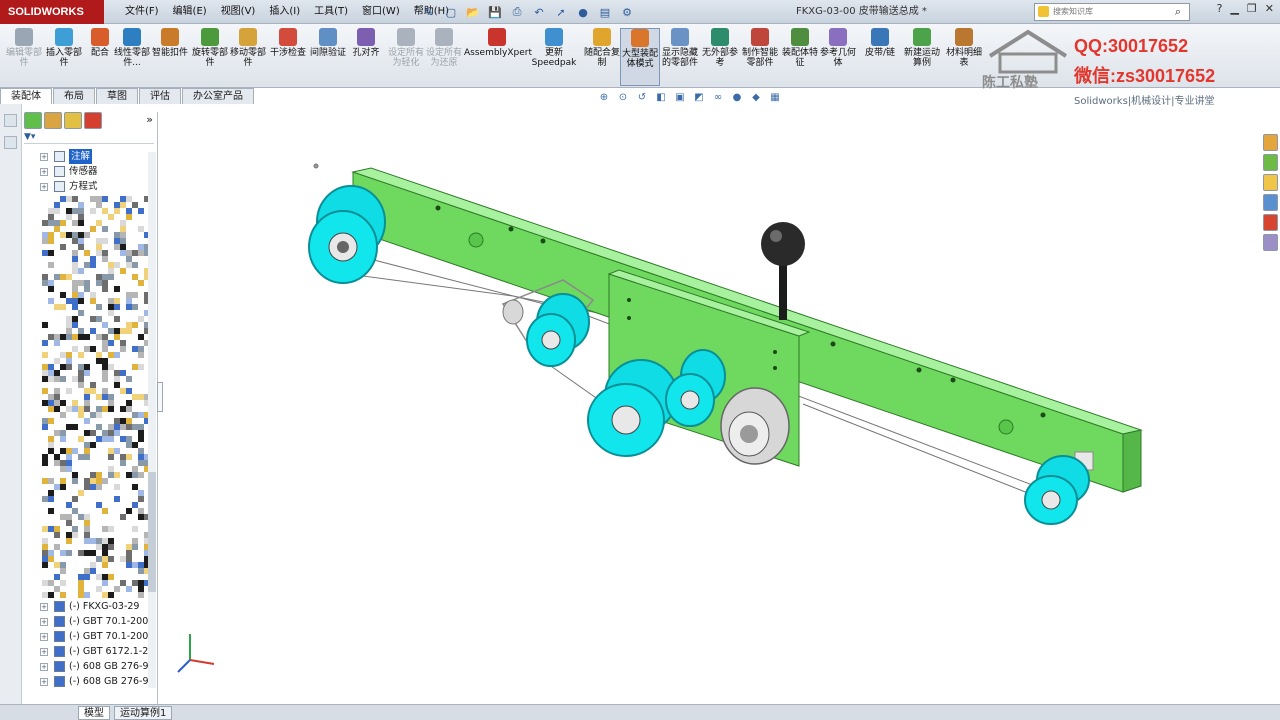 This screenshot has height=720, width=1280. I want to click on ribbon-button-5: 旋转零部件, so click(210, 57).